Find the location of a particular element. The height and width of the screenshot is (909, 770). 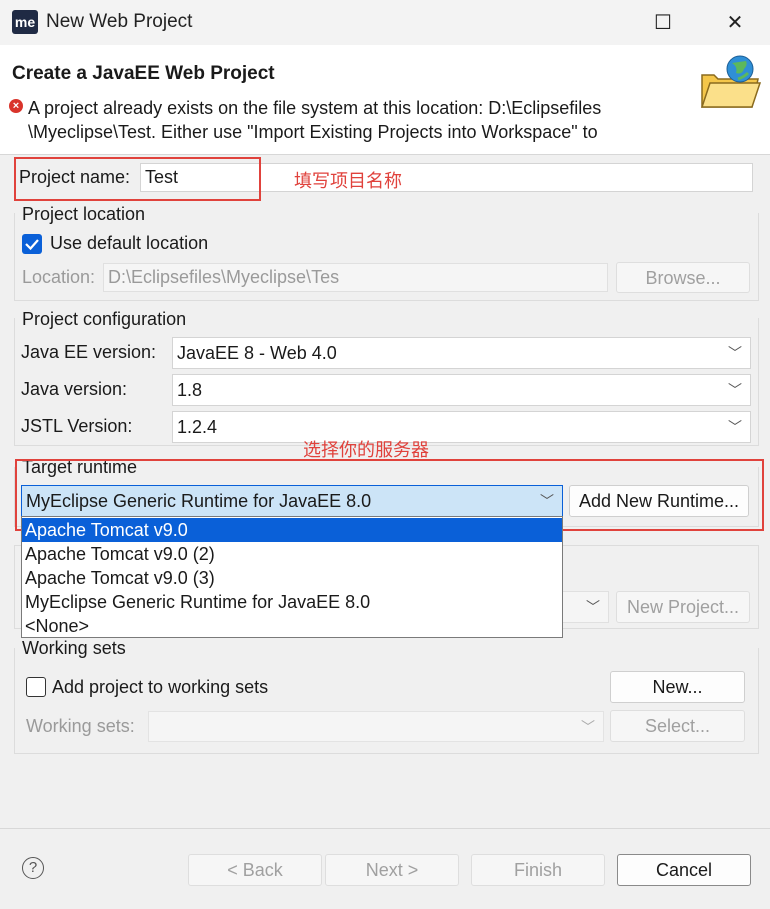

java-version-value: 1.8 is located at coordinates (190, 390).